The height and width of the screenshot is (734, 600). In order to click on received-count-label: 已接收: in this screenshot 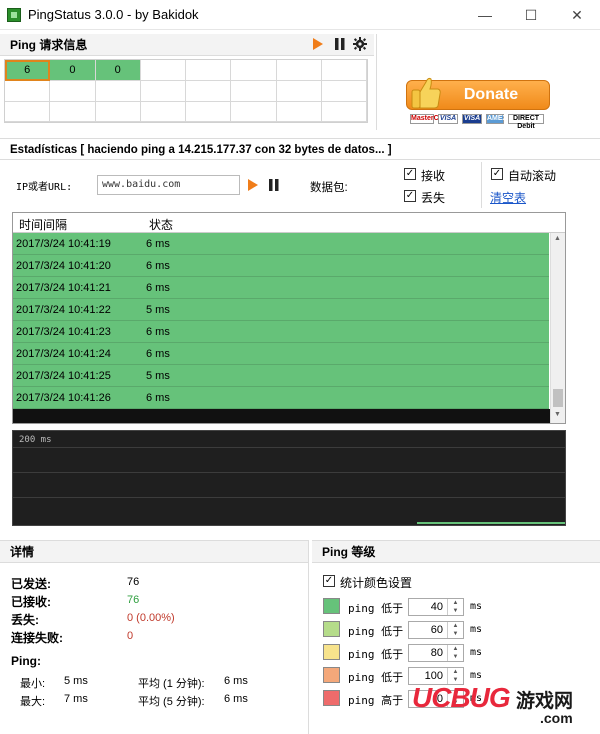, I will do `click(31, 602)`.